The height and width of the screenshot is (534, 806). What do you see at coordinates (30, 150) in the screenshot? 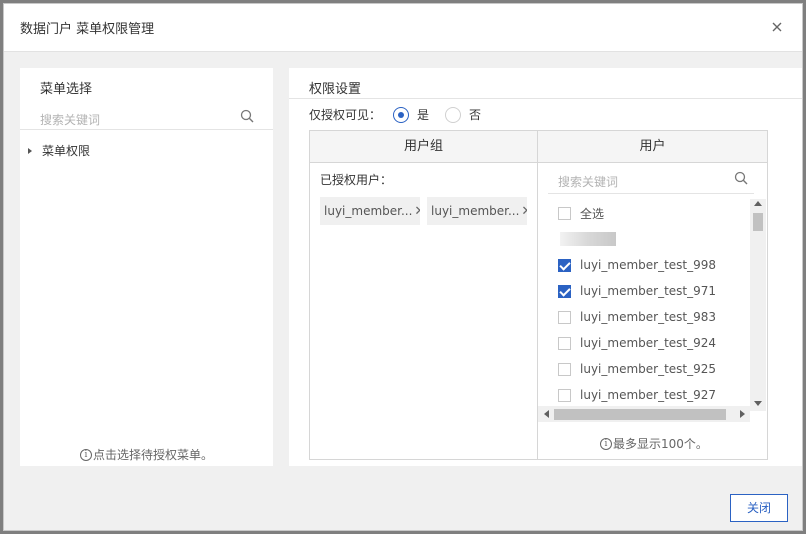
I see `caret-right-icon` at bounding box center [30, 150].